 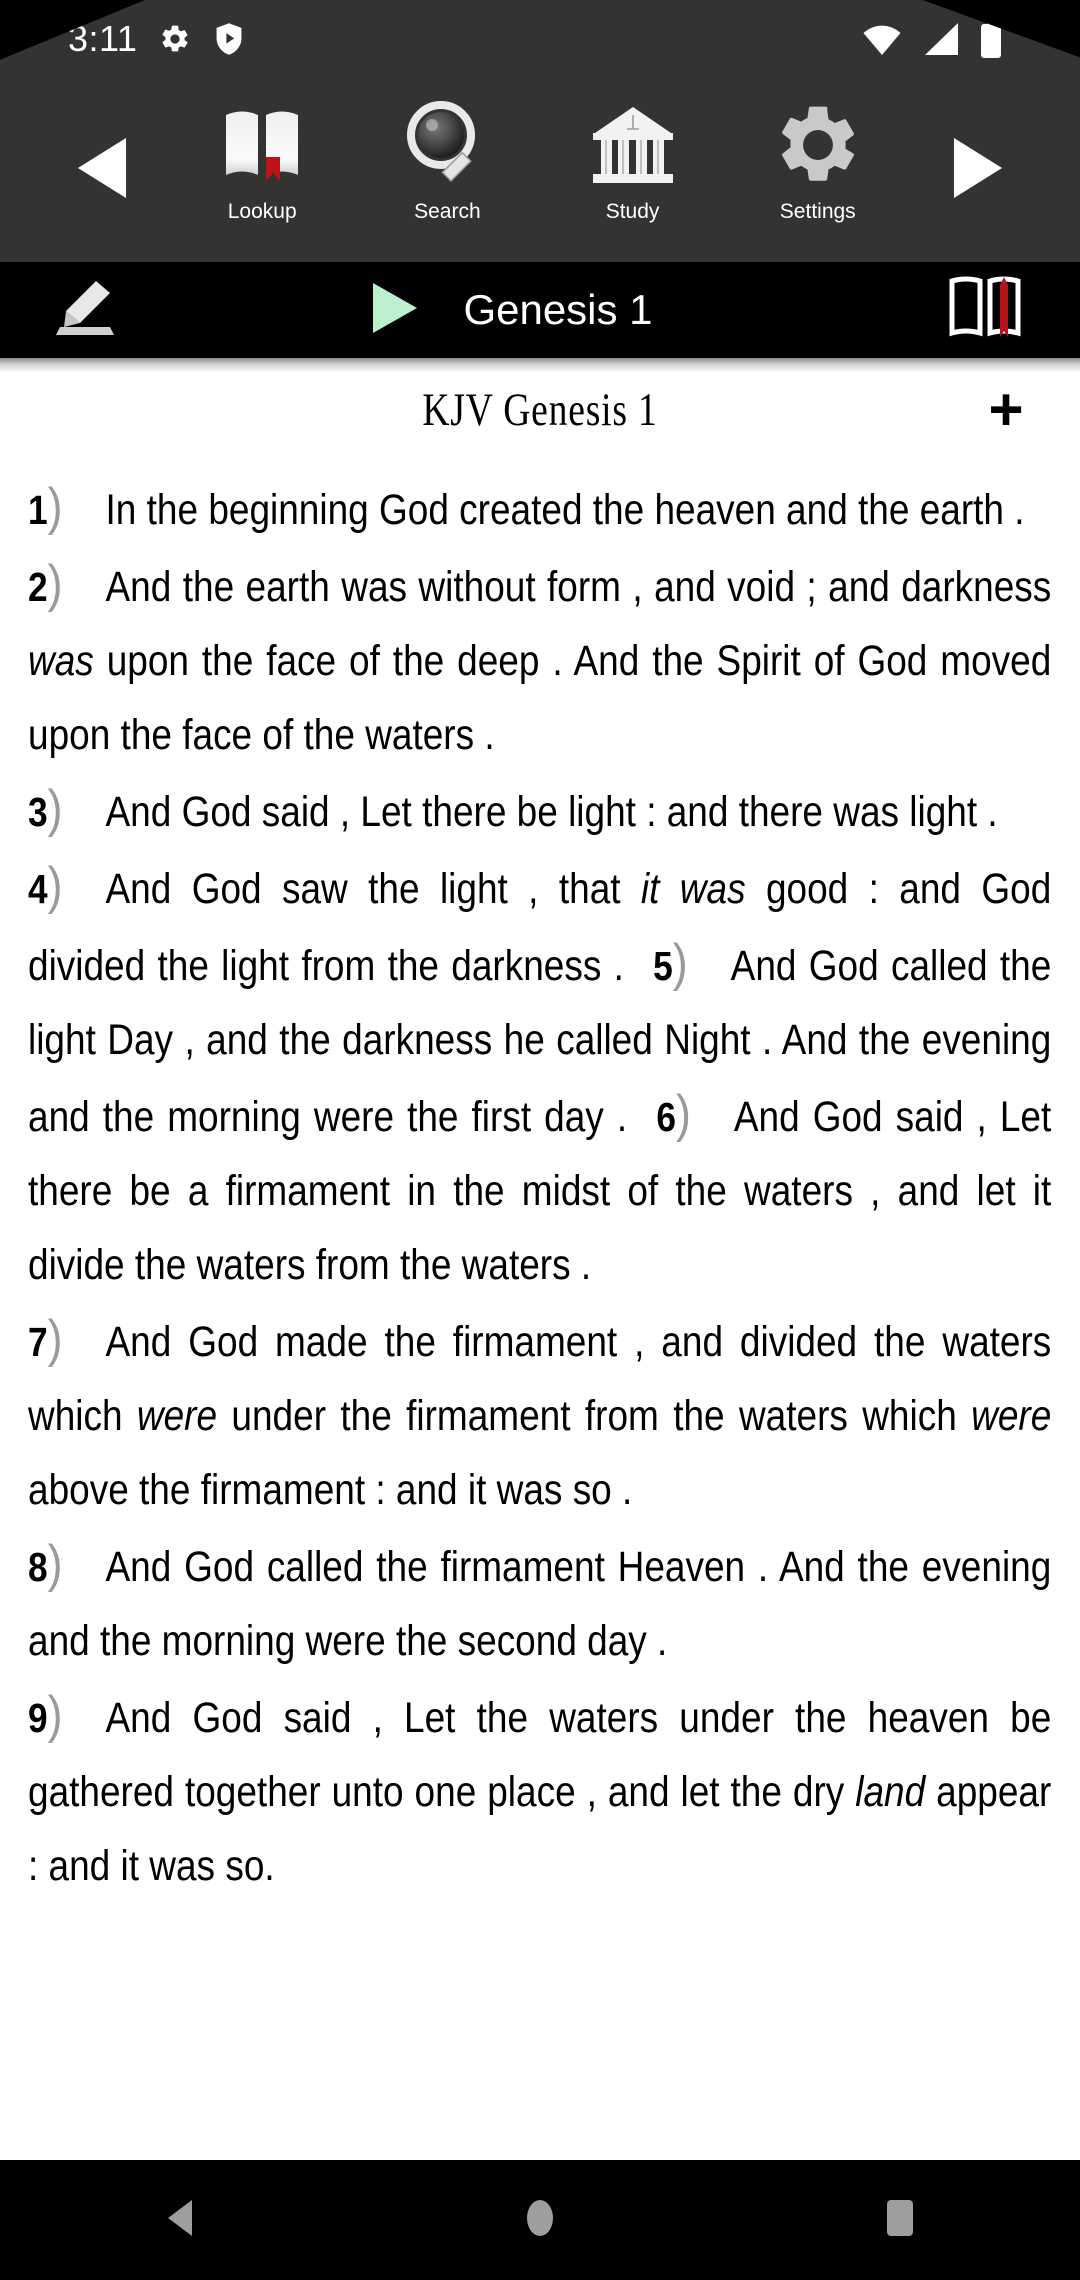 What do you see at coordinates (666, 1117) in the screenshot?
I see `verse-number: 6` at bounding box center [666, 1117].